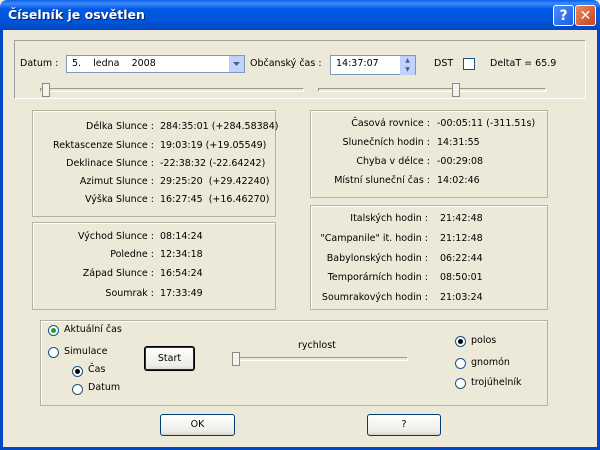 The image size is (600, 450). I want to click on rektascenze-label: Rektascenze Slunce :, so click(103, 145).